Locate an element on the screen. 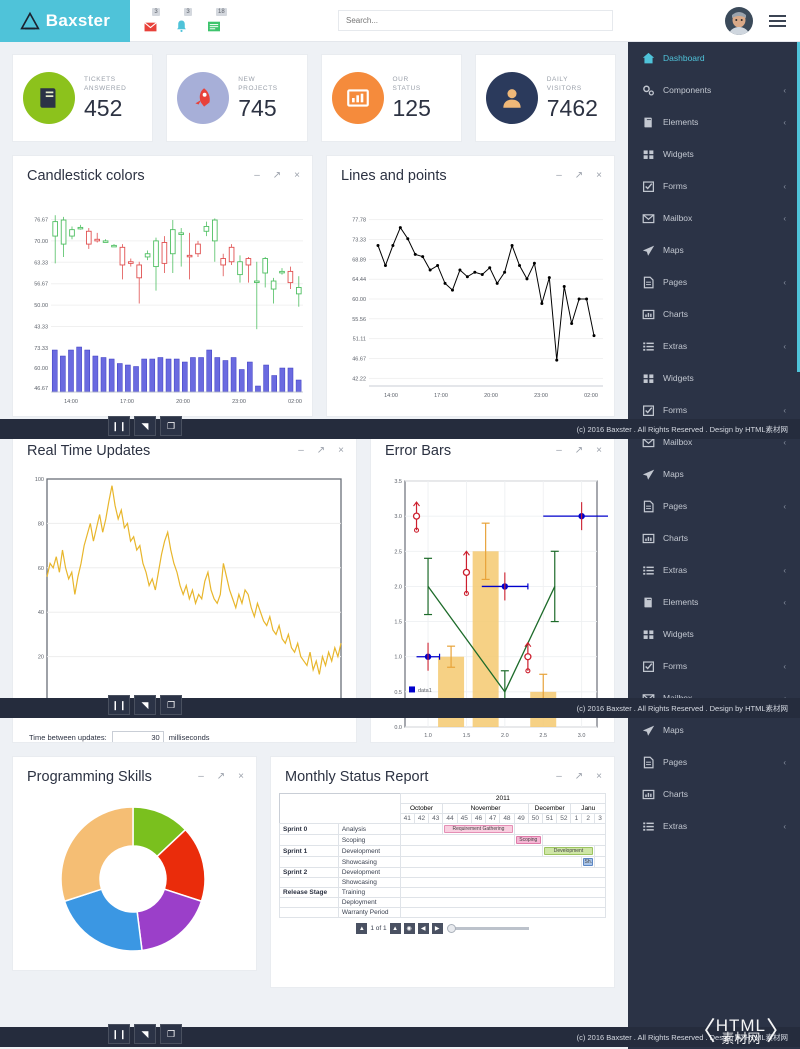 This screenshot has height=1049, width=800. gantt-row: Sprint 2 Development is located at coordinates (443, 872).